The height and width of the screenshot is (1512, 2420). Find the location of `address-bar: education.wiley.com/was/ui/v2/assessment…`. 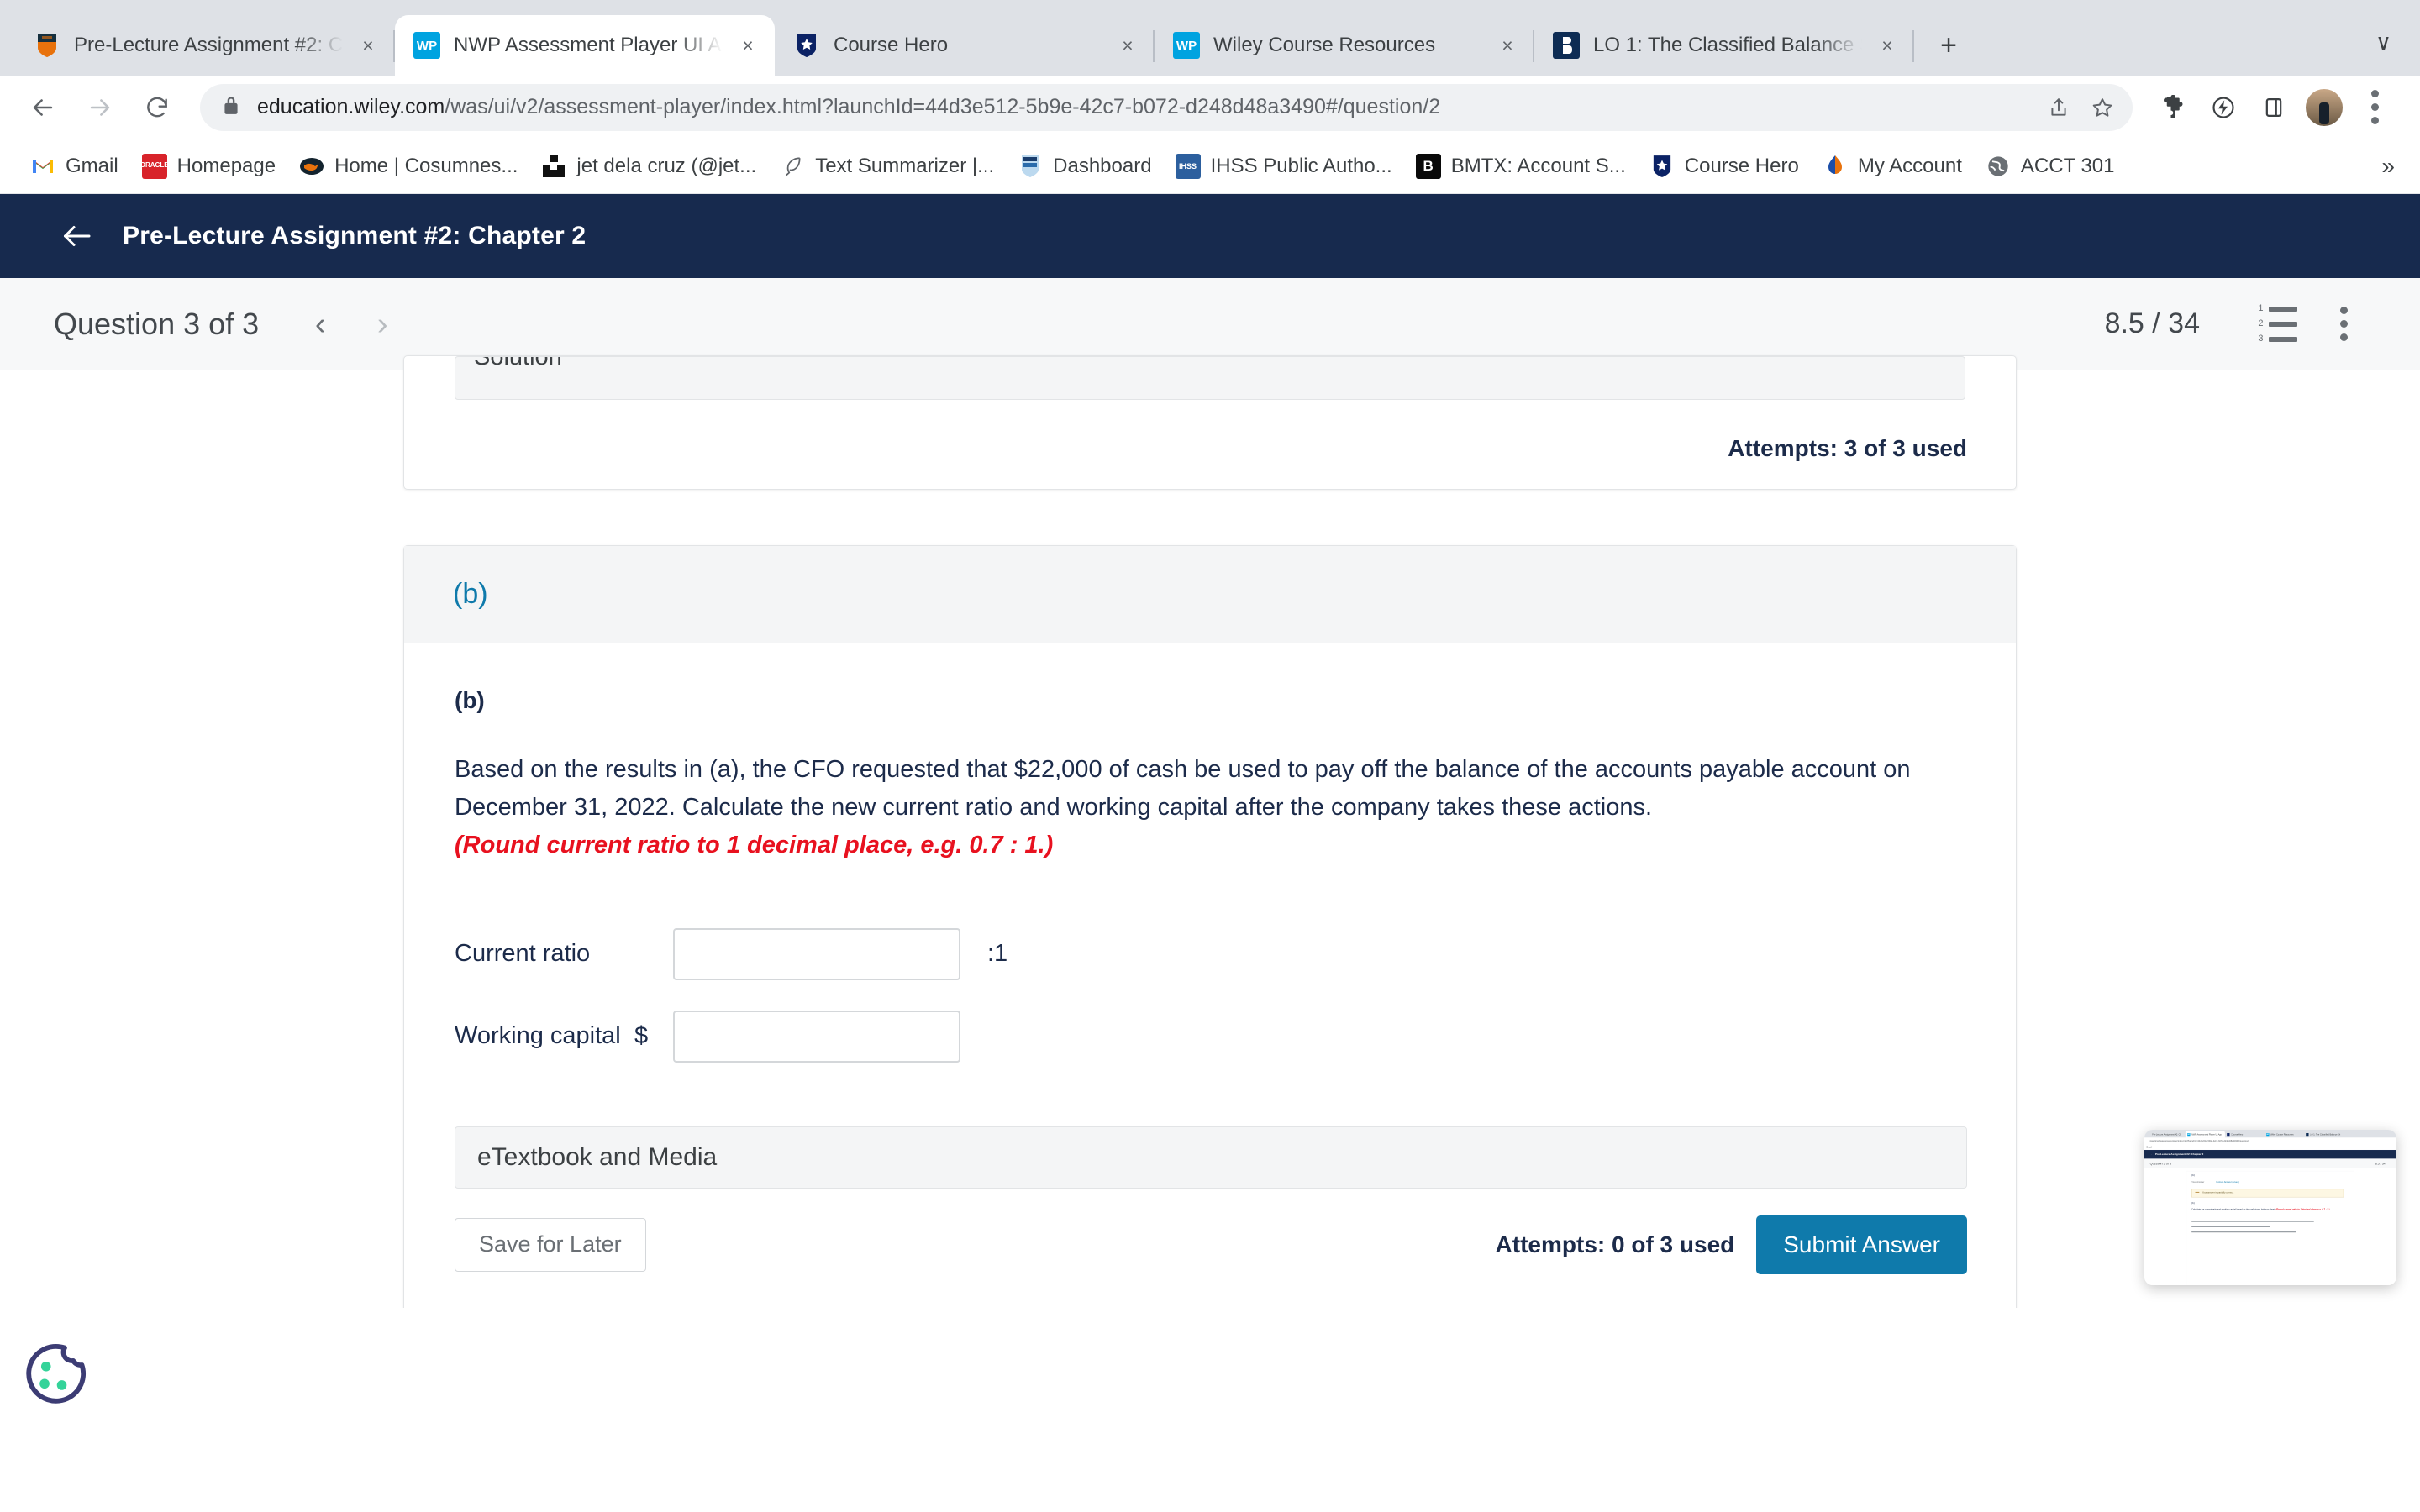

address-bar: education.wiley.com/was/ui/v2/assessment… is located at coordinates (1166, 107).